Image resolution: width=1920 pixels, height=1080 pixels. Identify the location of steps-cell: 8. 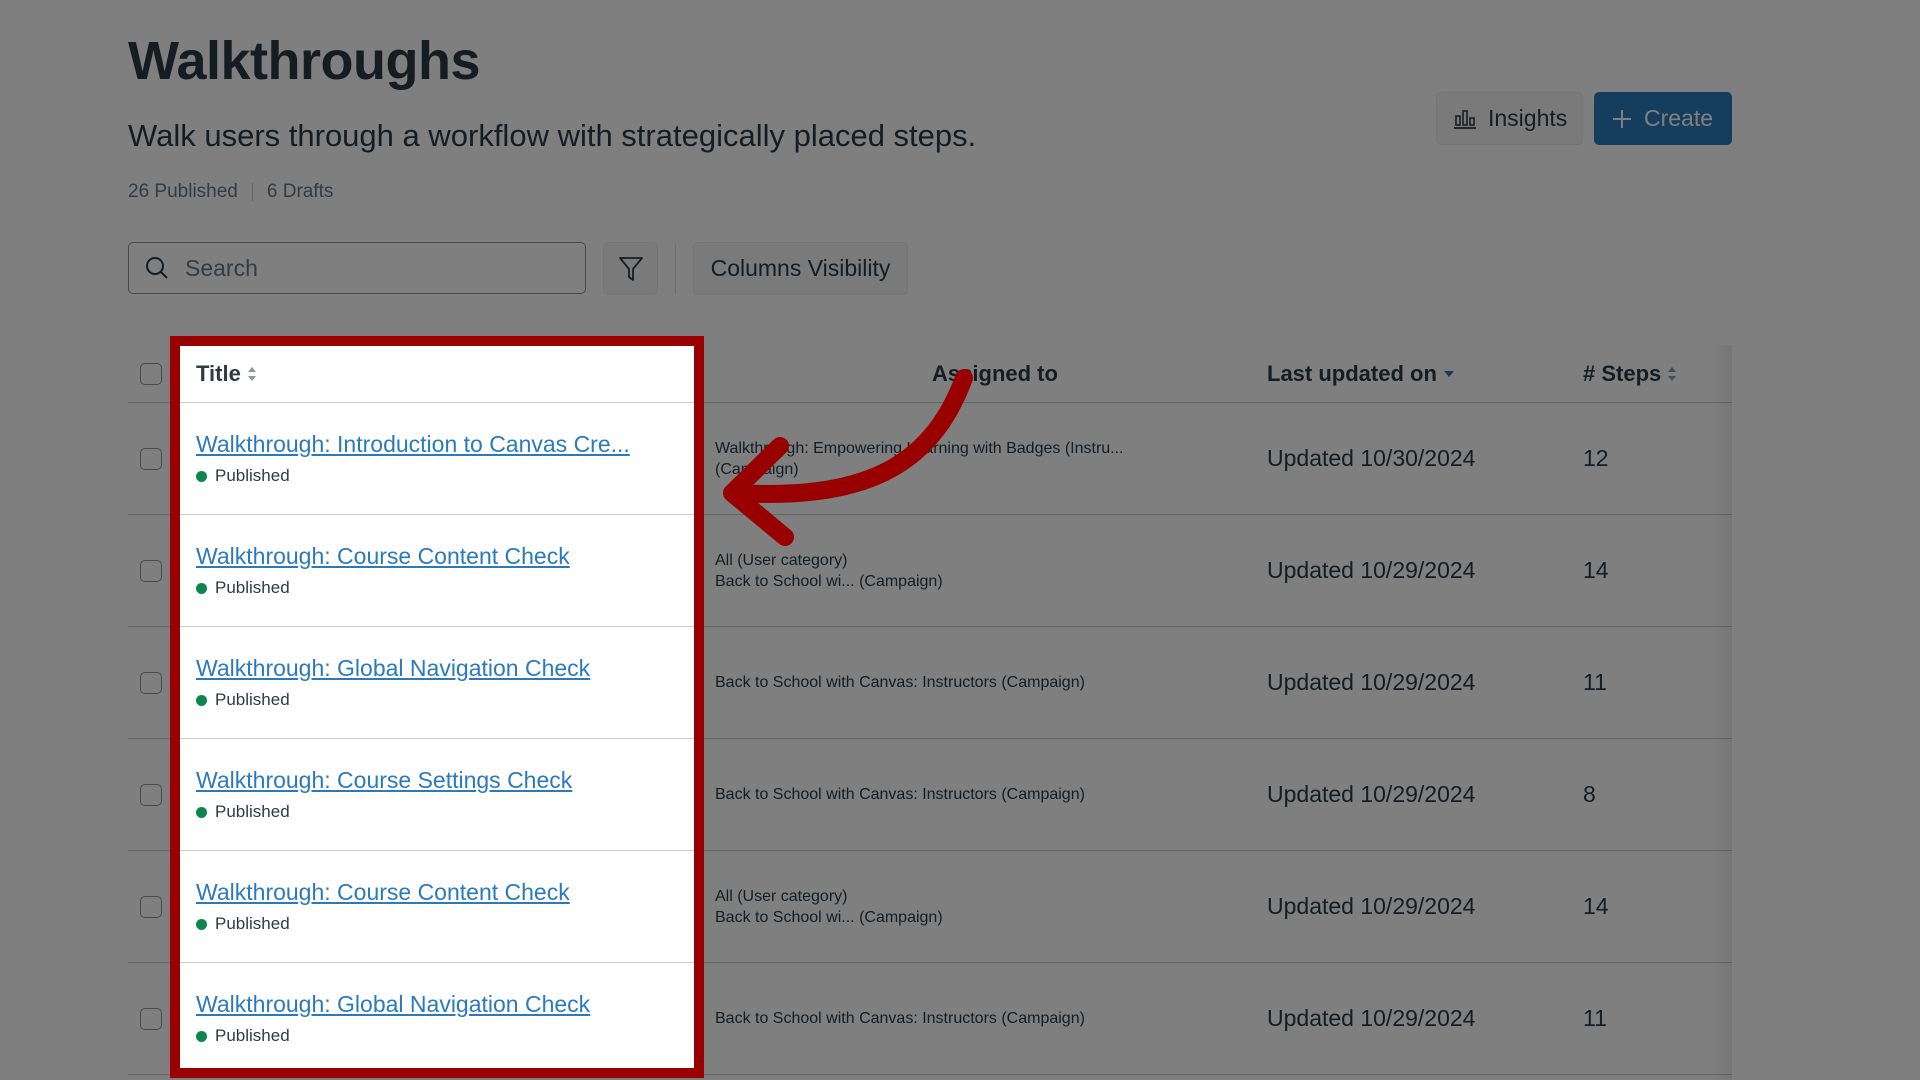
(1589, 794).